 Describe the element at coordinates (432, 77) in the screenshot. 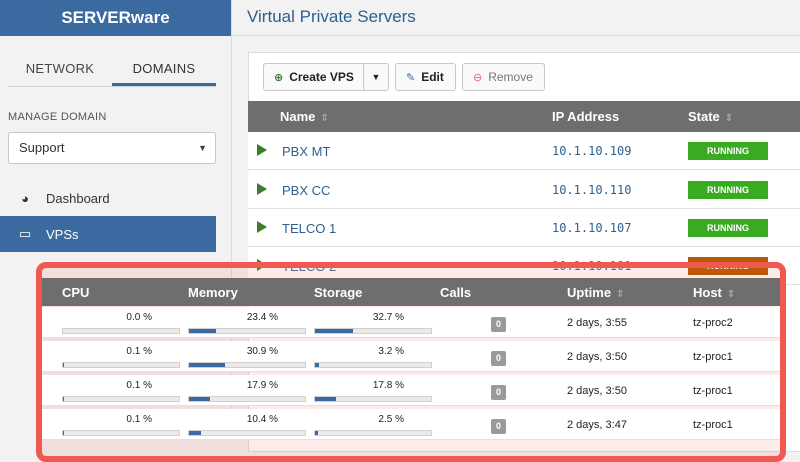

I see `edit-label: Edit` at that location.